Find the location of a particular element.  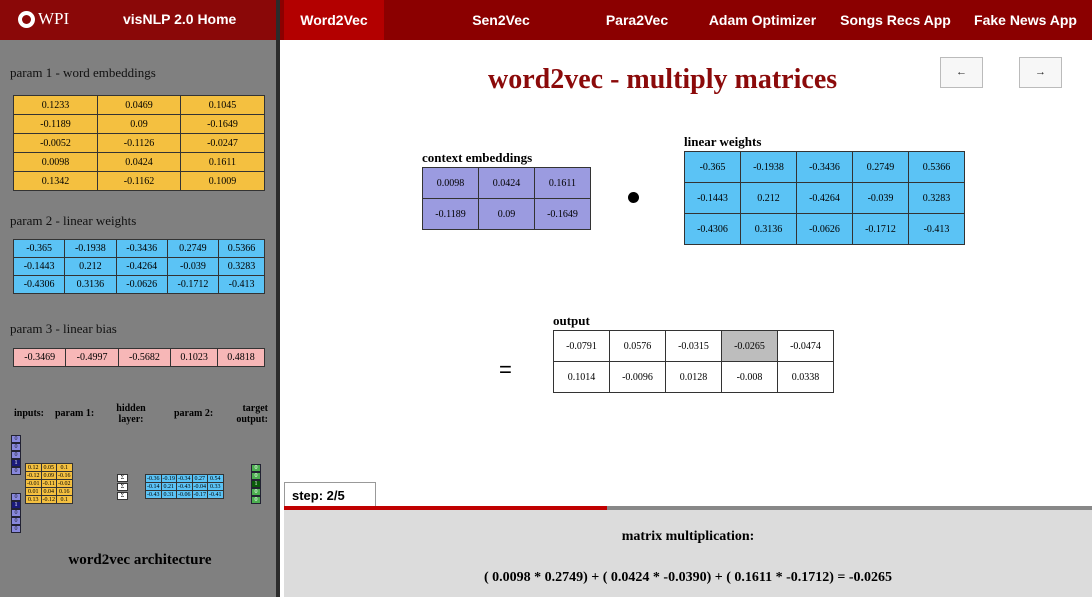

output-cell: -0.0096 is located at coordinates (637, 377).